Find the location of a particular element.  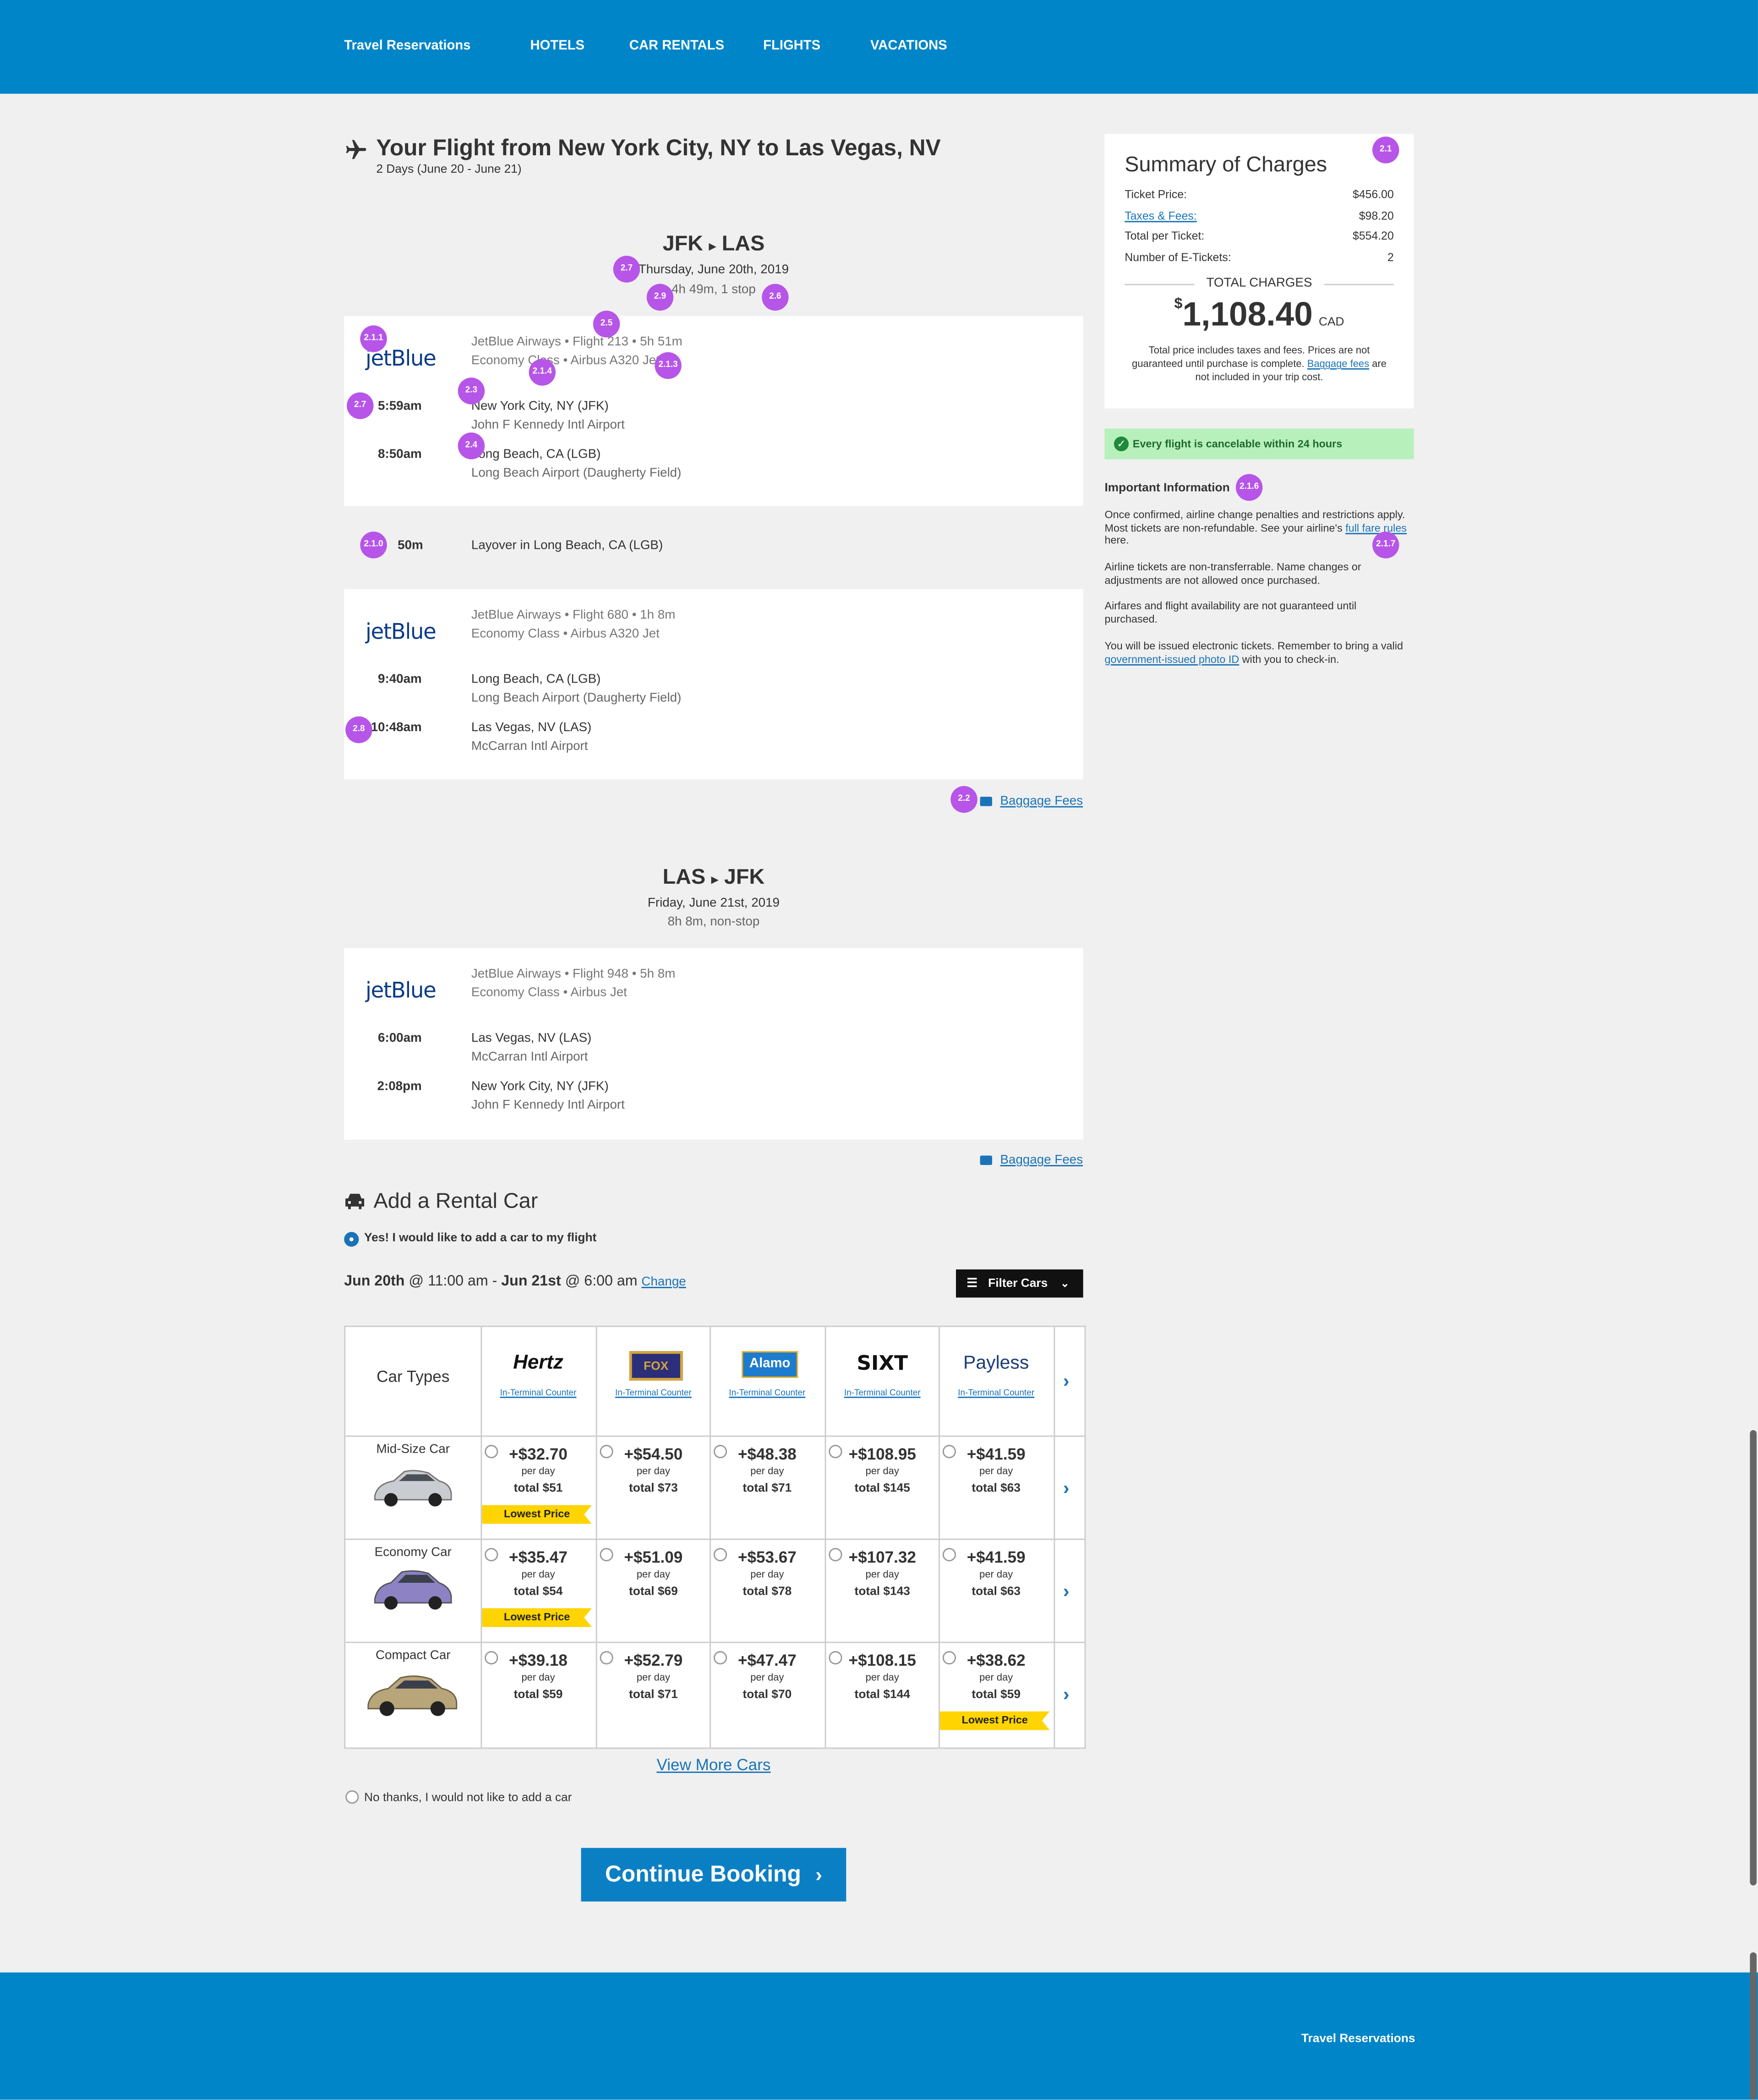

car-price: +$52.79 is located at coordinates (653, 1660).